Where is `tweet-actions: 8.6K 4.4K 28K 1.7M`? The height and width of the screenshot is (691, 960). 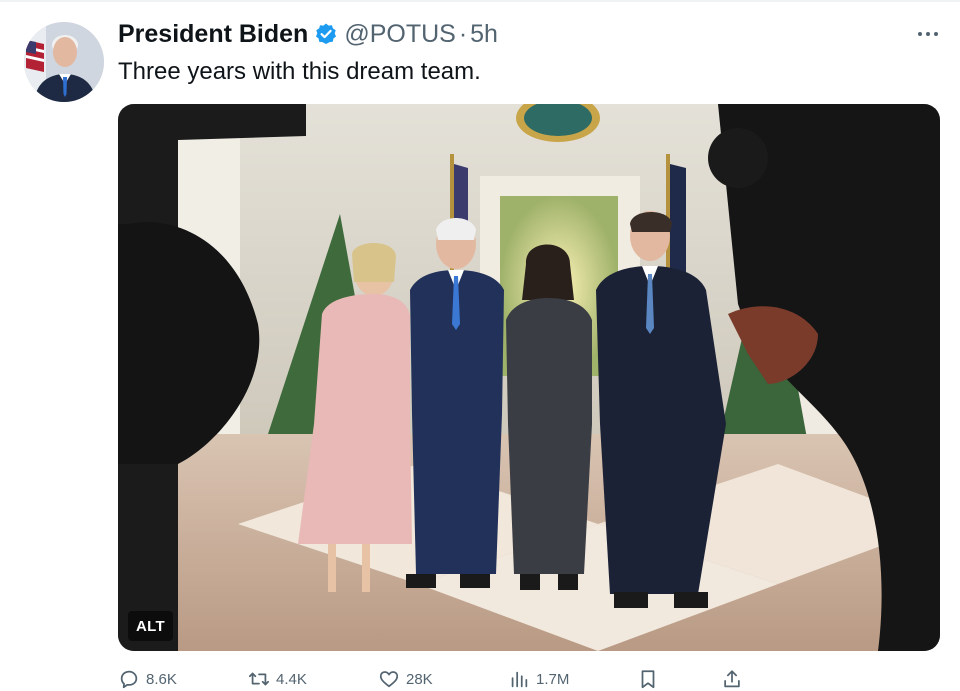 tweet-actions: 8.6K 4.4K 28K 1.7M is located at coordinates (529, 677).